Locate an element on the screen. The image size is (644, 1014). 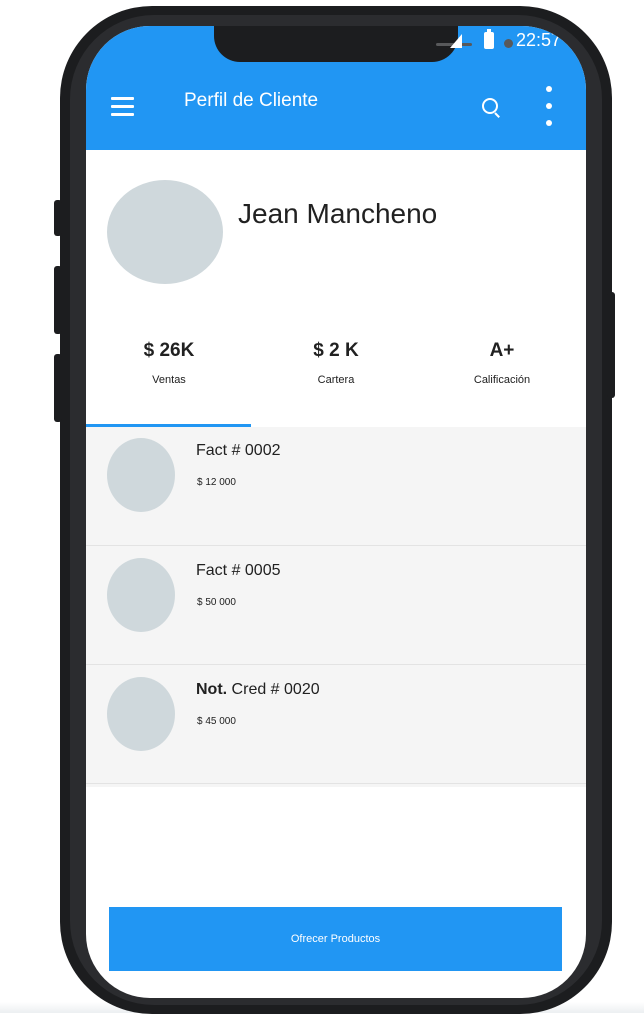
offer-products-button: Ofrecer Productos is located at coordinates (335, 939).